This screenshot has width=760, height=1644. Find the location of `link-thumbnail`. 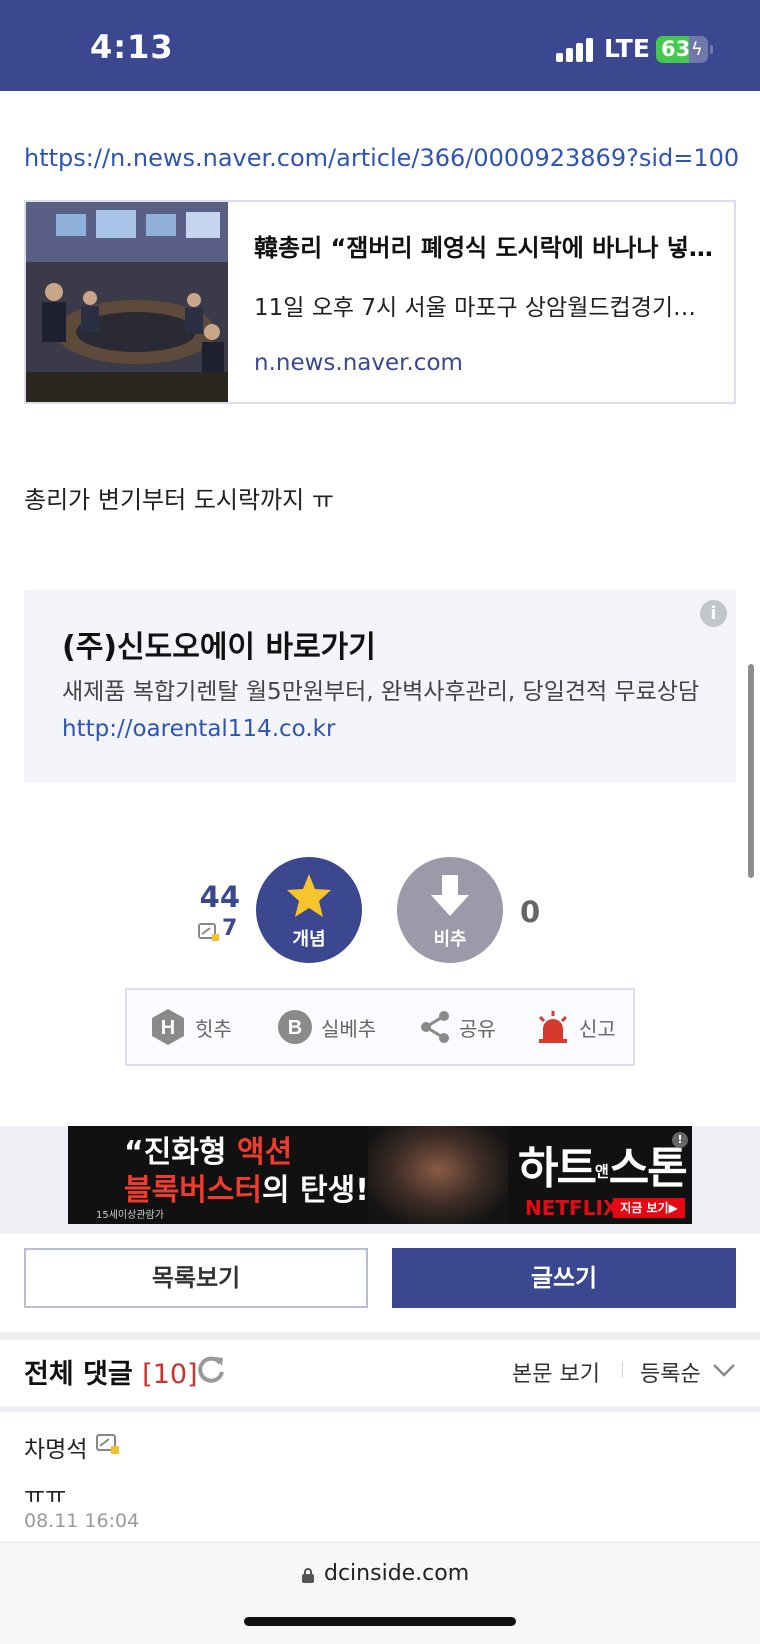

link-thumbnail is located at coordinates (127, 302).